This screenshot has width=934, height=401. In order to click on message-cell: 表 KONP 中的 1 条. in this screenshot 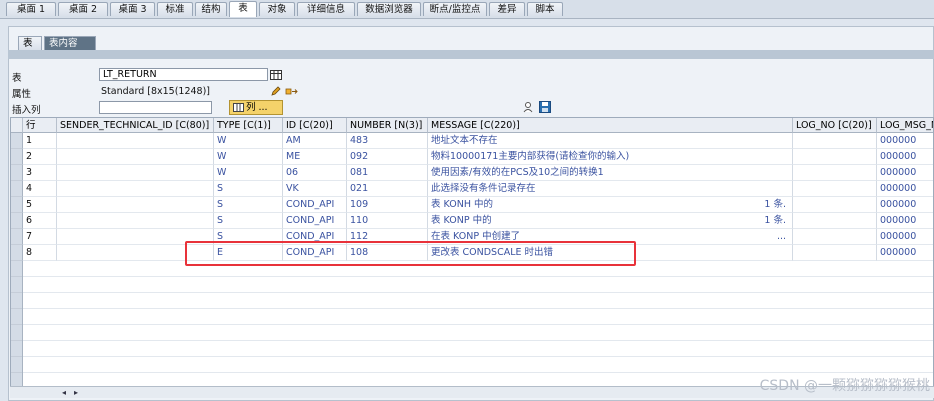, I will do `click(610, 221)`.